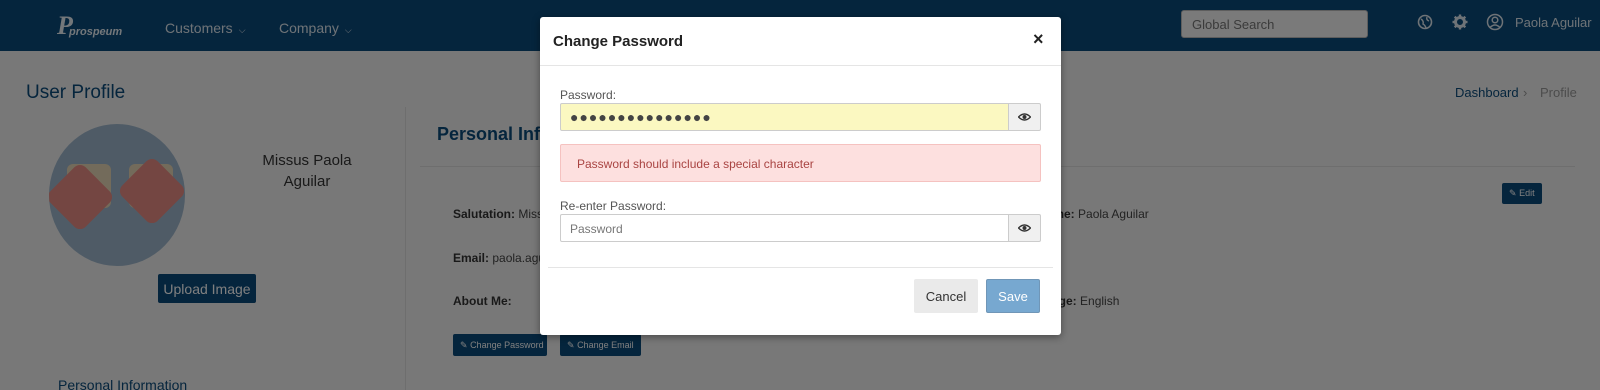  I want to click on modal-header-divider, so click(800, 65).